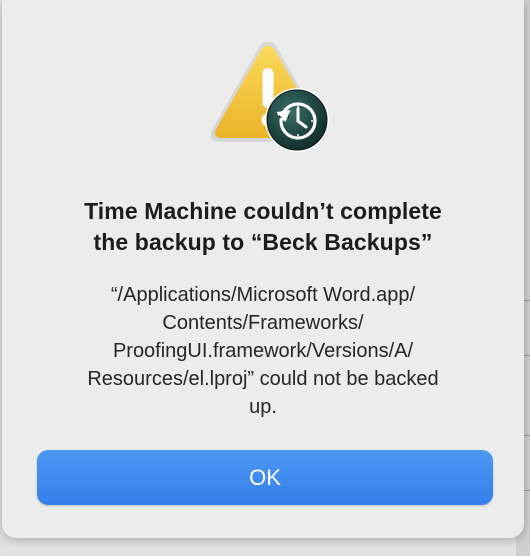 This screenshot has width=530, height=556. I want to click on alert-title-line: the backup to “Beck Backups”, so click(263, 242).